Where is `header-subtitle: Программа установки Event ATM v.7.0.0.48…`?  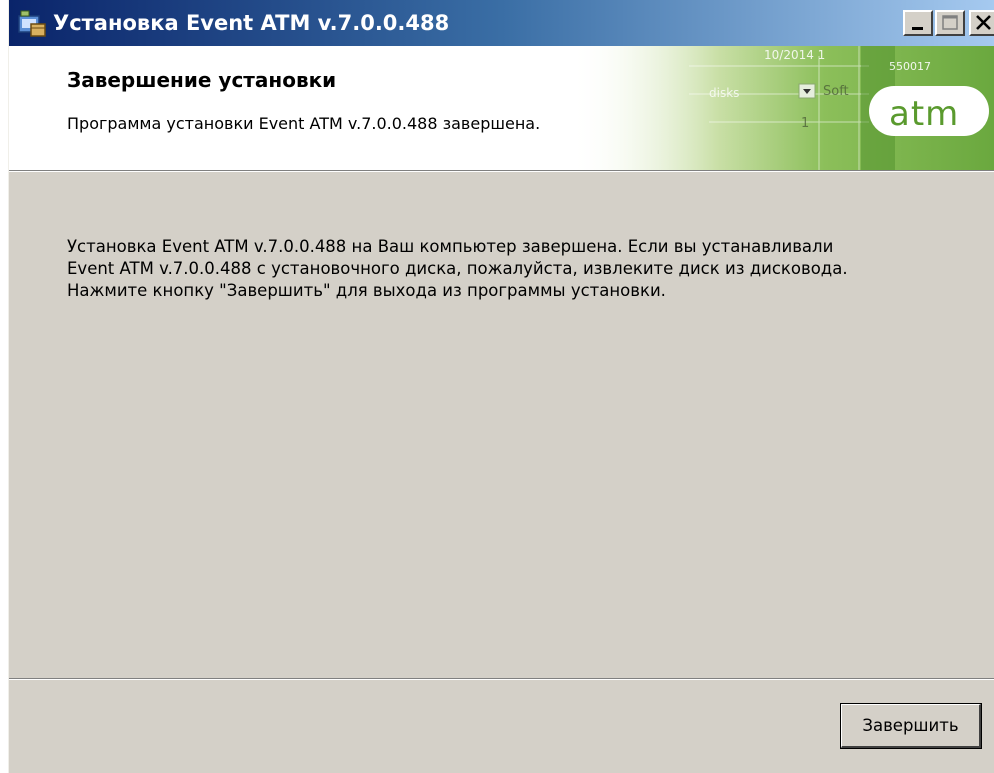
header-subtitle: Программа установки Event ATM v.7.0.0.48… is located at coordinates (304, 123).